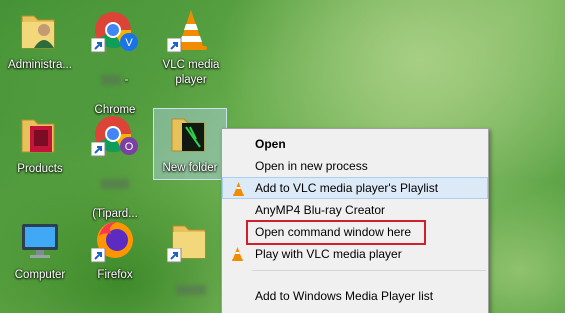 This screenshot has height=313, width=565. I want to click on desktop-icon-label, so click(191, 283).